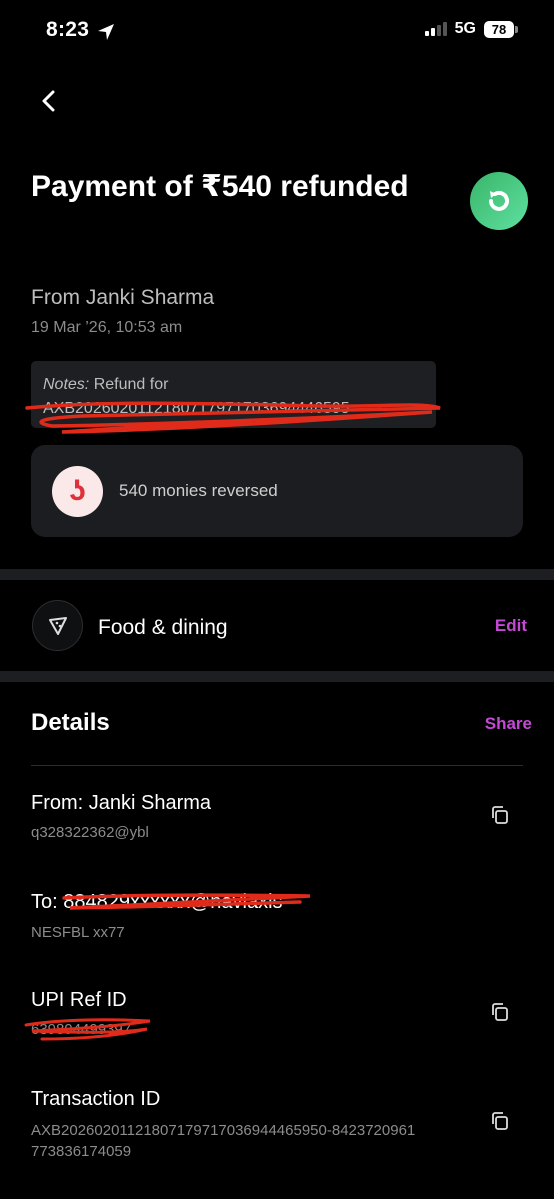 Image resolution: width=554 pixels, height=1199 pixels. Describe the element at coordinates (66, 384) in the screenshot. I see `notes-label: Notes:` at that location.